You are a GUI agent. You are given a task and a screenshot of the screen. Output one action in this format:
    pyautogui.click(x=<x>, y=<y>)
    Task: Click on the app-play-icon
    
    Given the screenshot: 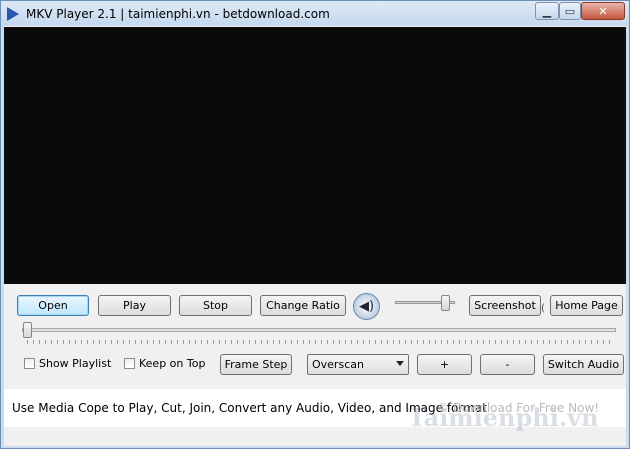 What is the action you would take?
    pyautogui.click(x=13, y=14)
    